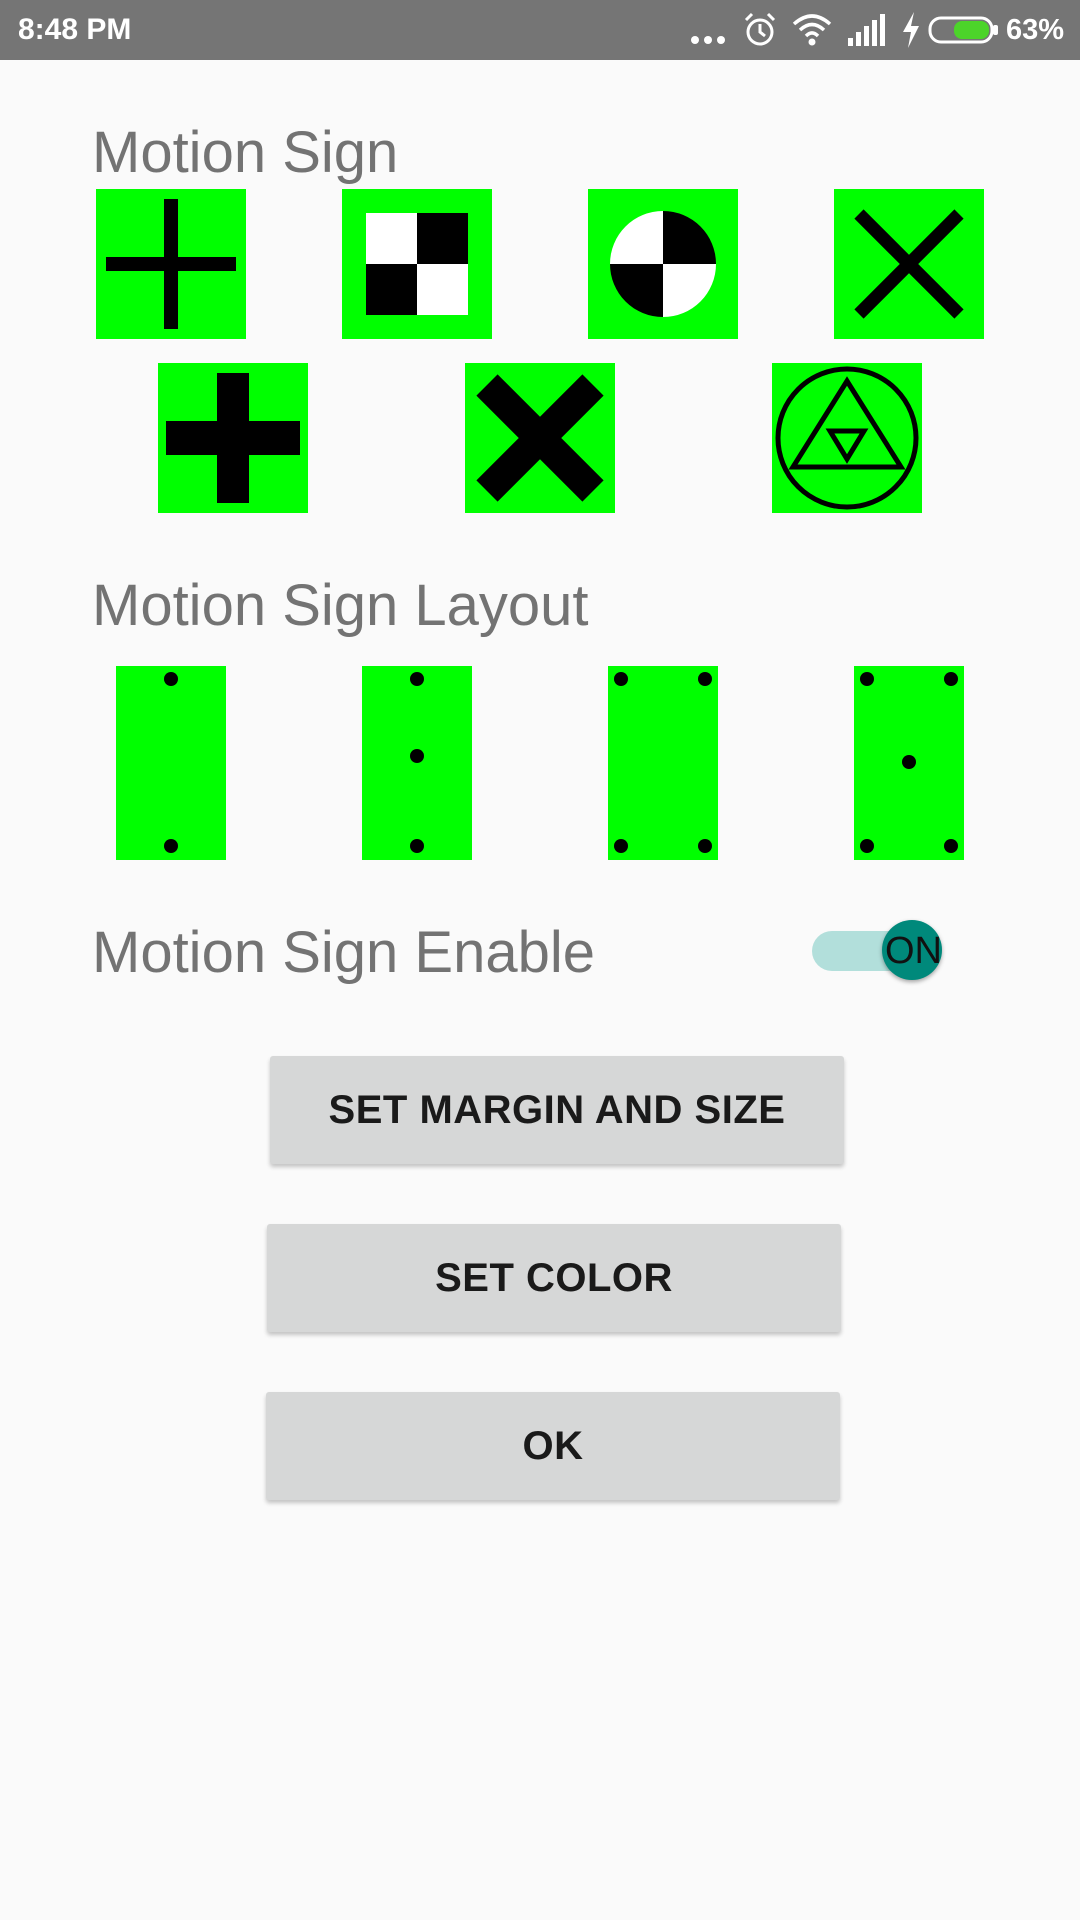 The image size is (1080, 1920). I want to click on sign-option-quartered-circle, so click(663, 264).